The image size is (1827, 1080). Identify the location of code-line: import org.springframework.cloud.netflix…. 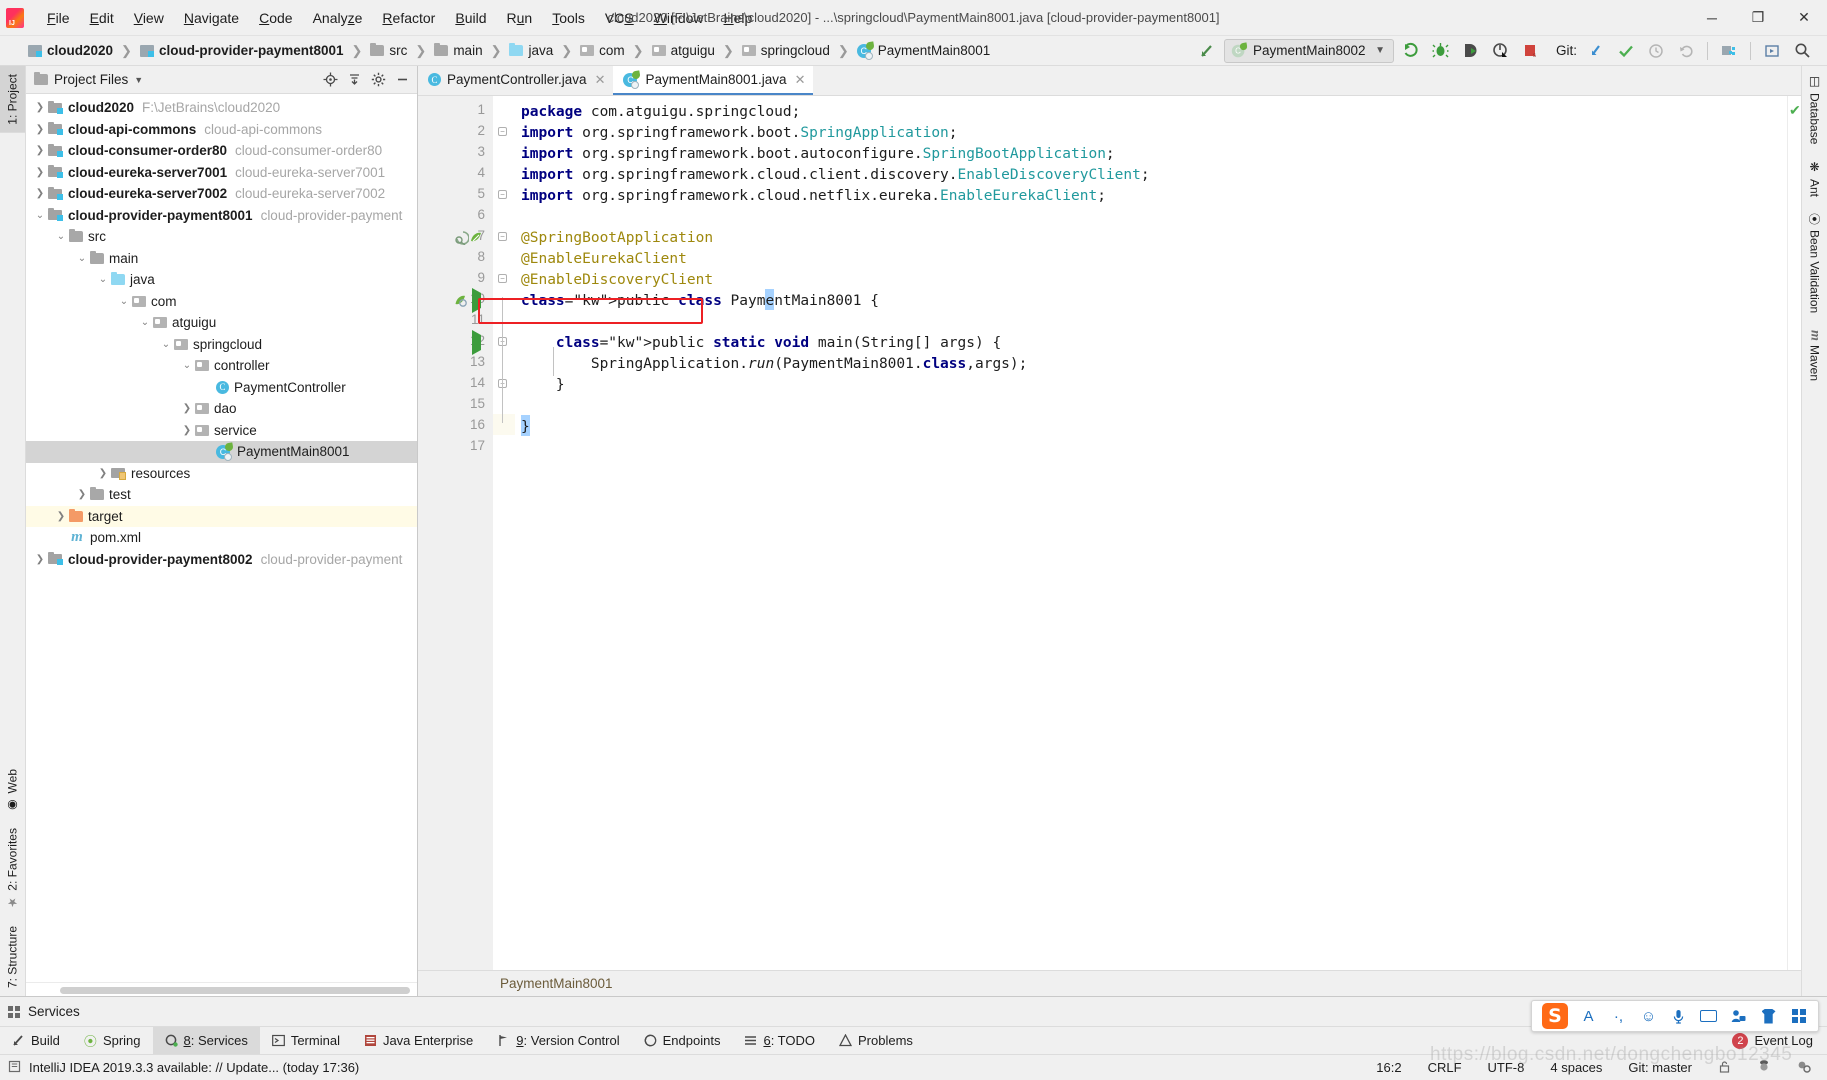
(813, 196).